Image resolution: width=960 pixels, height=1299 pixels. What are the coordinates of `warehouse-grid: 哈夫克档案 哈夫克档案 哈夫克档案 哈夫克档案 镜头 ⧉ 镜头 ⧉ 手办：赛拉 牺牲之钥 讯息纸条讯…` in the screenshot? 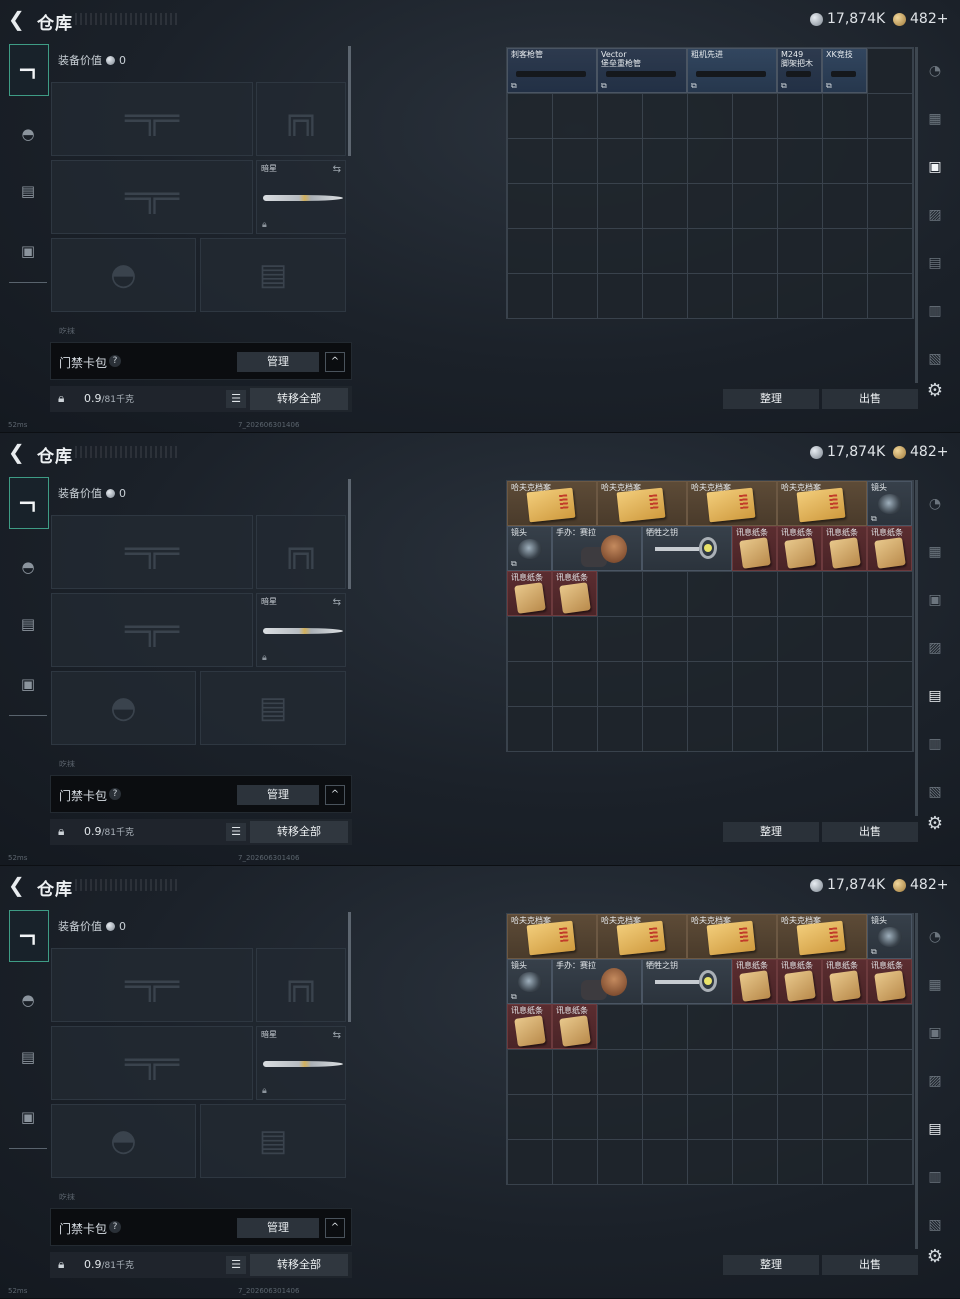 It's located at (710, 616).